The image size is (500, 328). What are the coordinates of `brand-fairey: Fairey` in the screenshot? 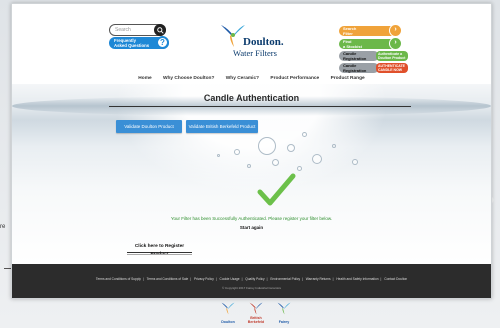 It's located at (284, 313).